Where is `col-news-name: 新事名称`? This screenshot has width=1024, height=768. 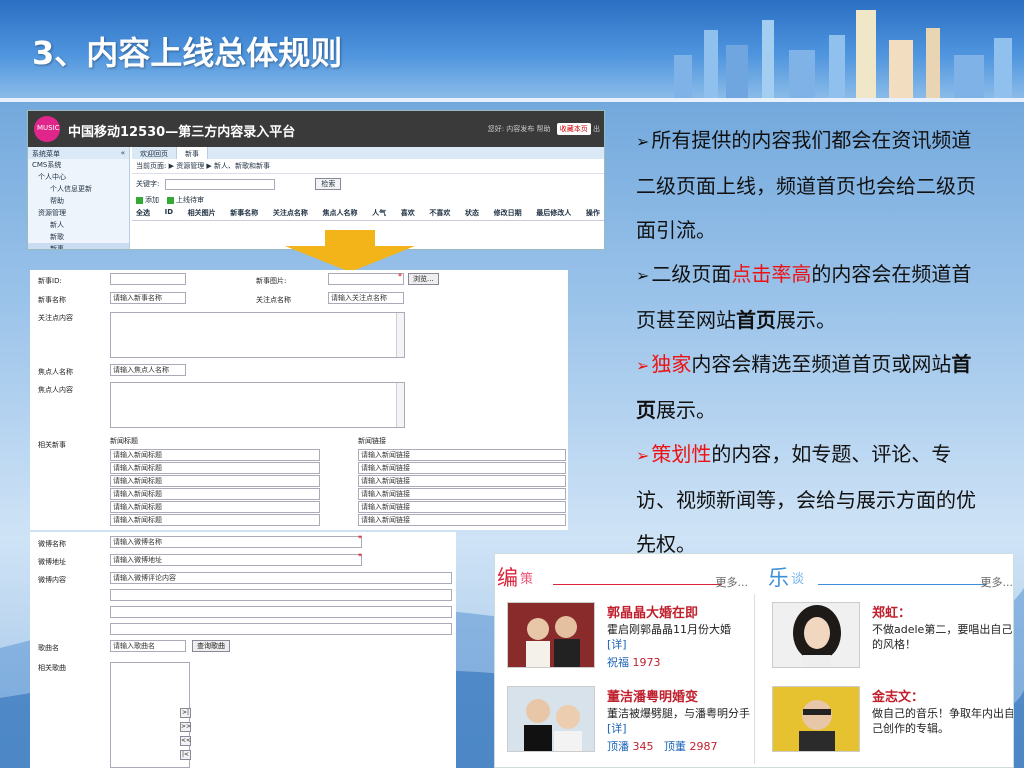 col-news-name: 新事名称 is located at coordinates (244, 213).